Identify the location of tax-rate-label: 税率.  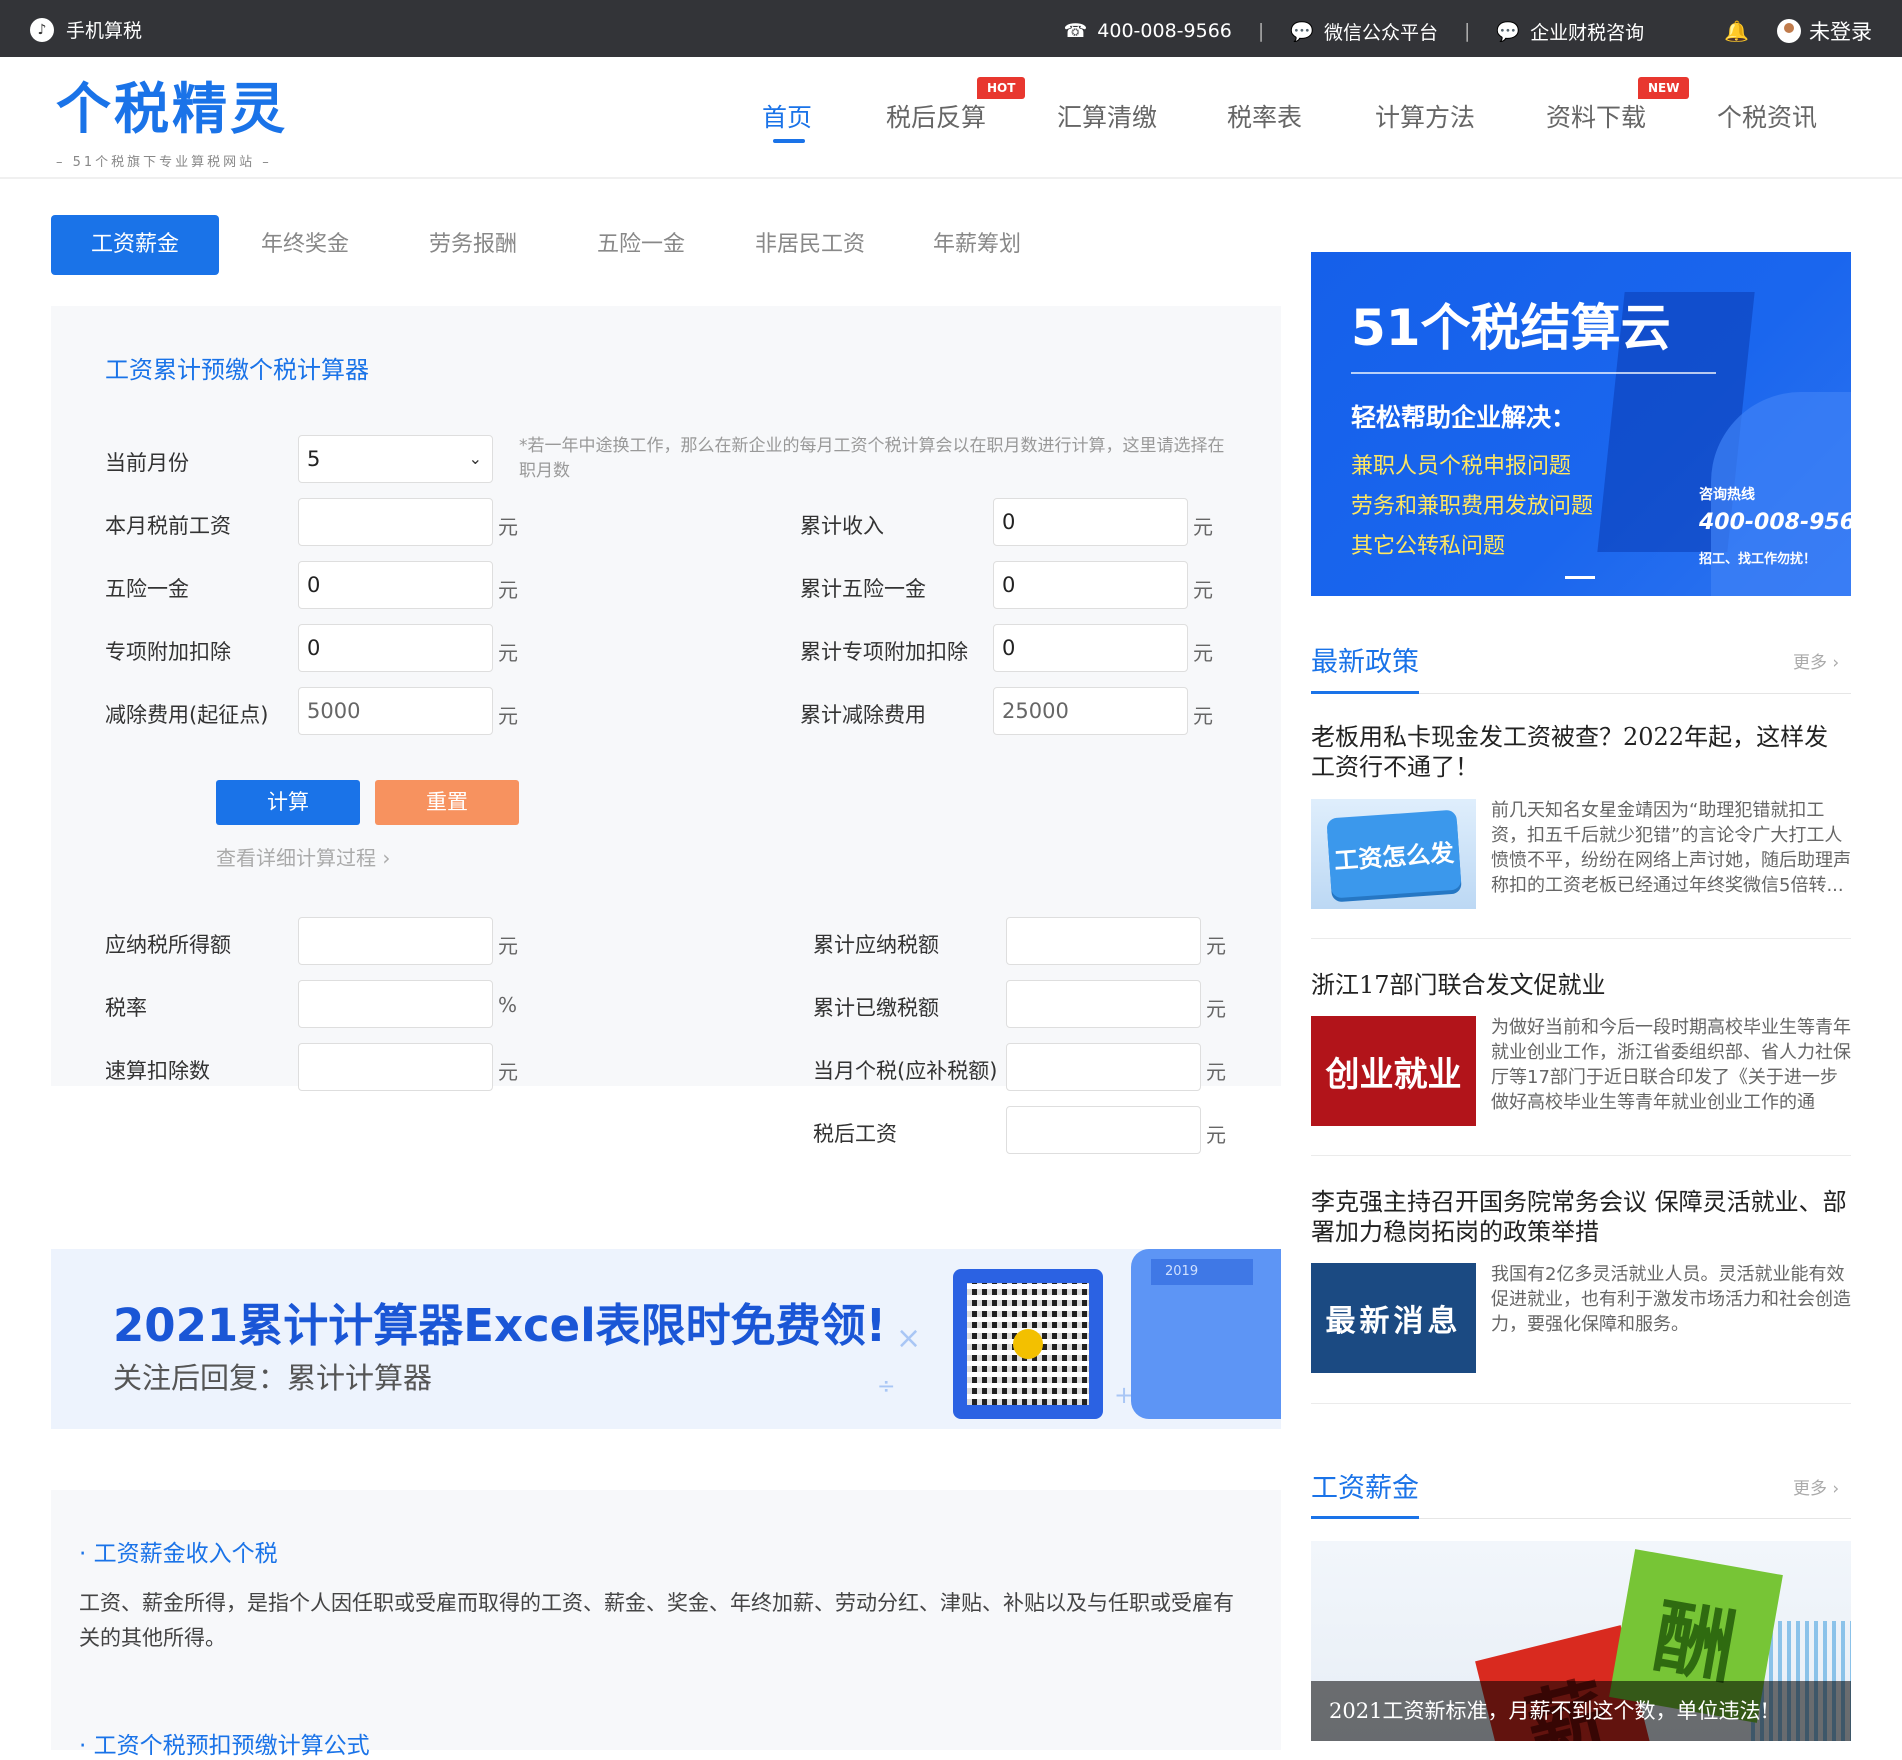
(126, 1008).